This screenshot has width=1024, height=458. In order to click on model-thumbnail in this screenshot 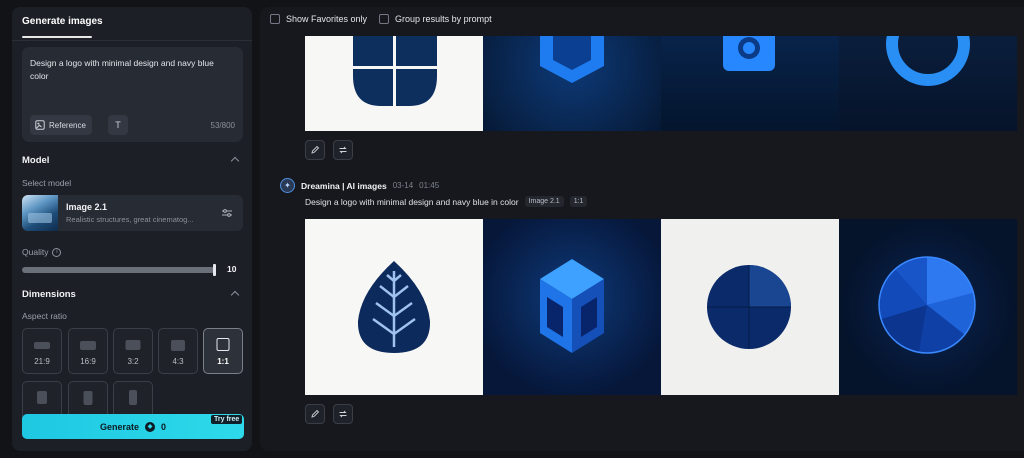, I will do `click(40, 213)`.